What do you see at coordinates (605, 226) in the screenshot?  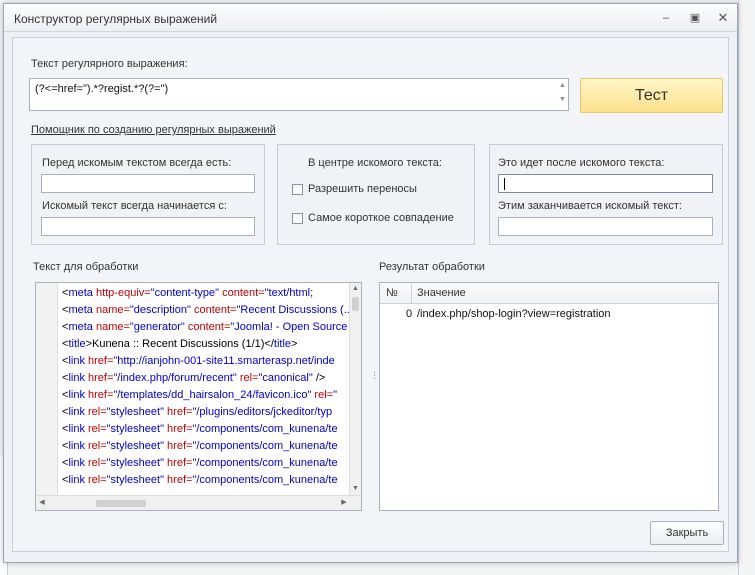 I see `ends-with-input` at bounding box center [605, 226].